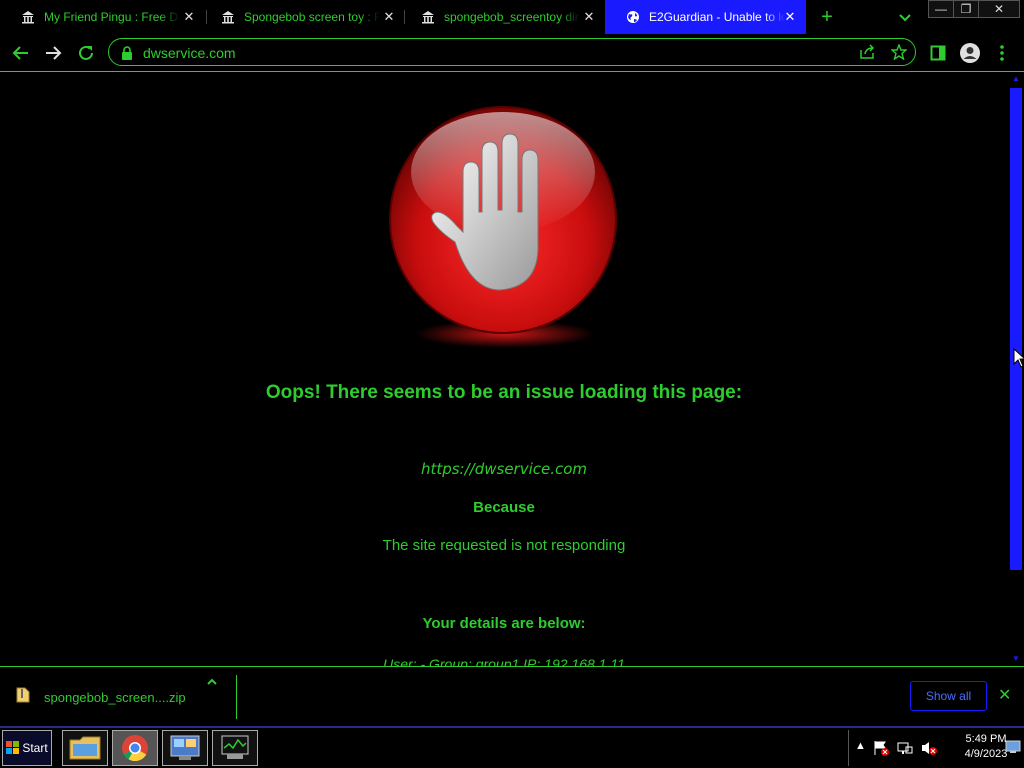 The width and height of the screenshot is (1024, 768). What do you see at coordinates (863, 748) in the screenshot?
I see `show-hidden-icons-icon: ▲` at bounding box center [863, 748].